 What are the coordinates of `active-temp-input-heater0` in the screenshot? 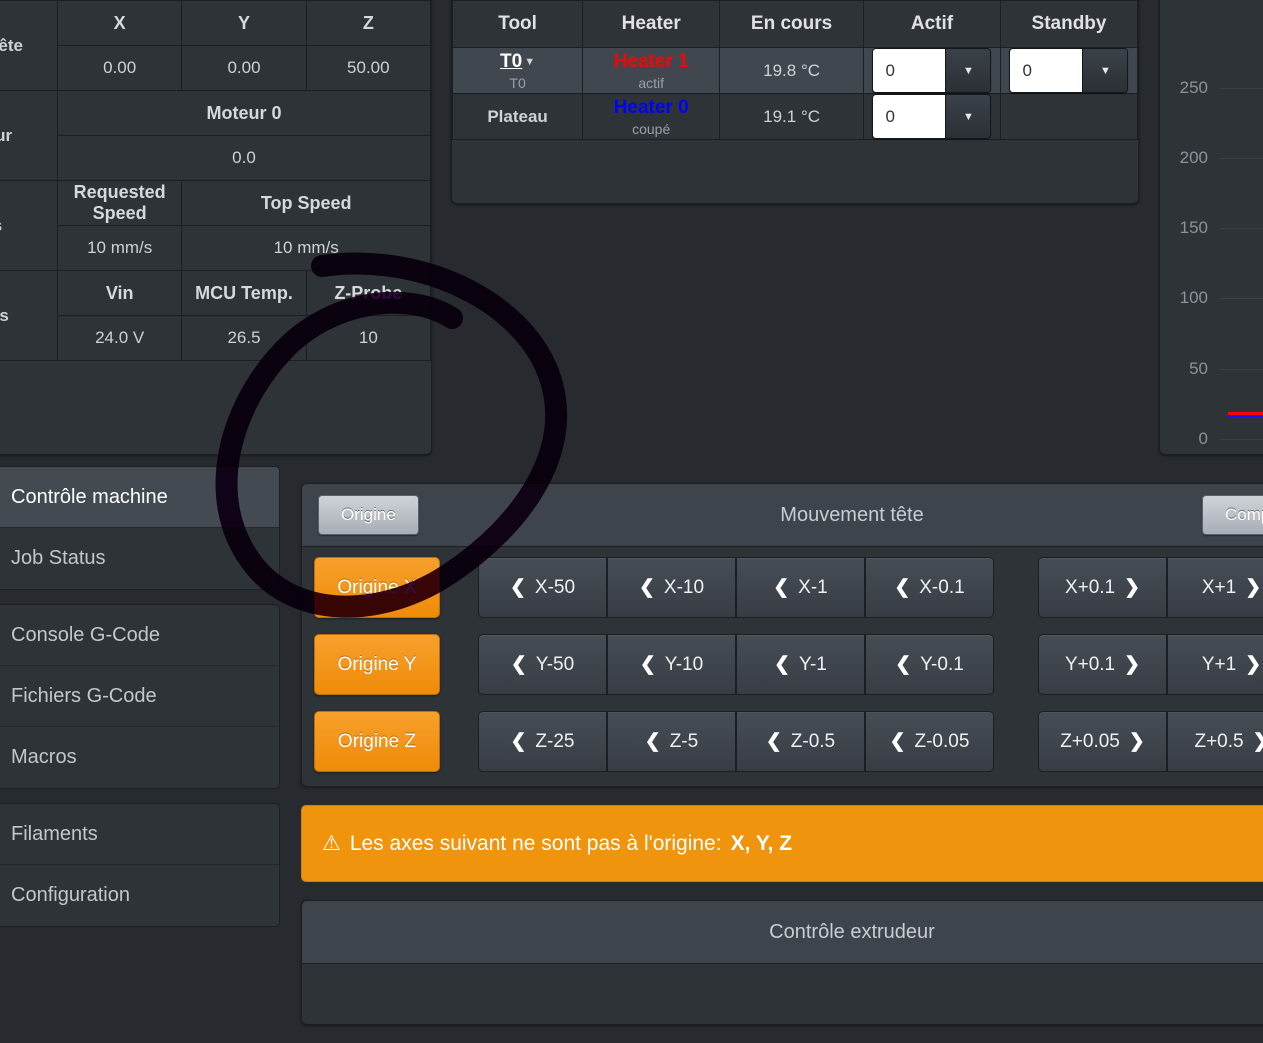 It's located at (909, 116).